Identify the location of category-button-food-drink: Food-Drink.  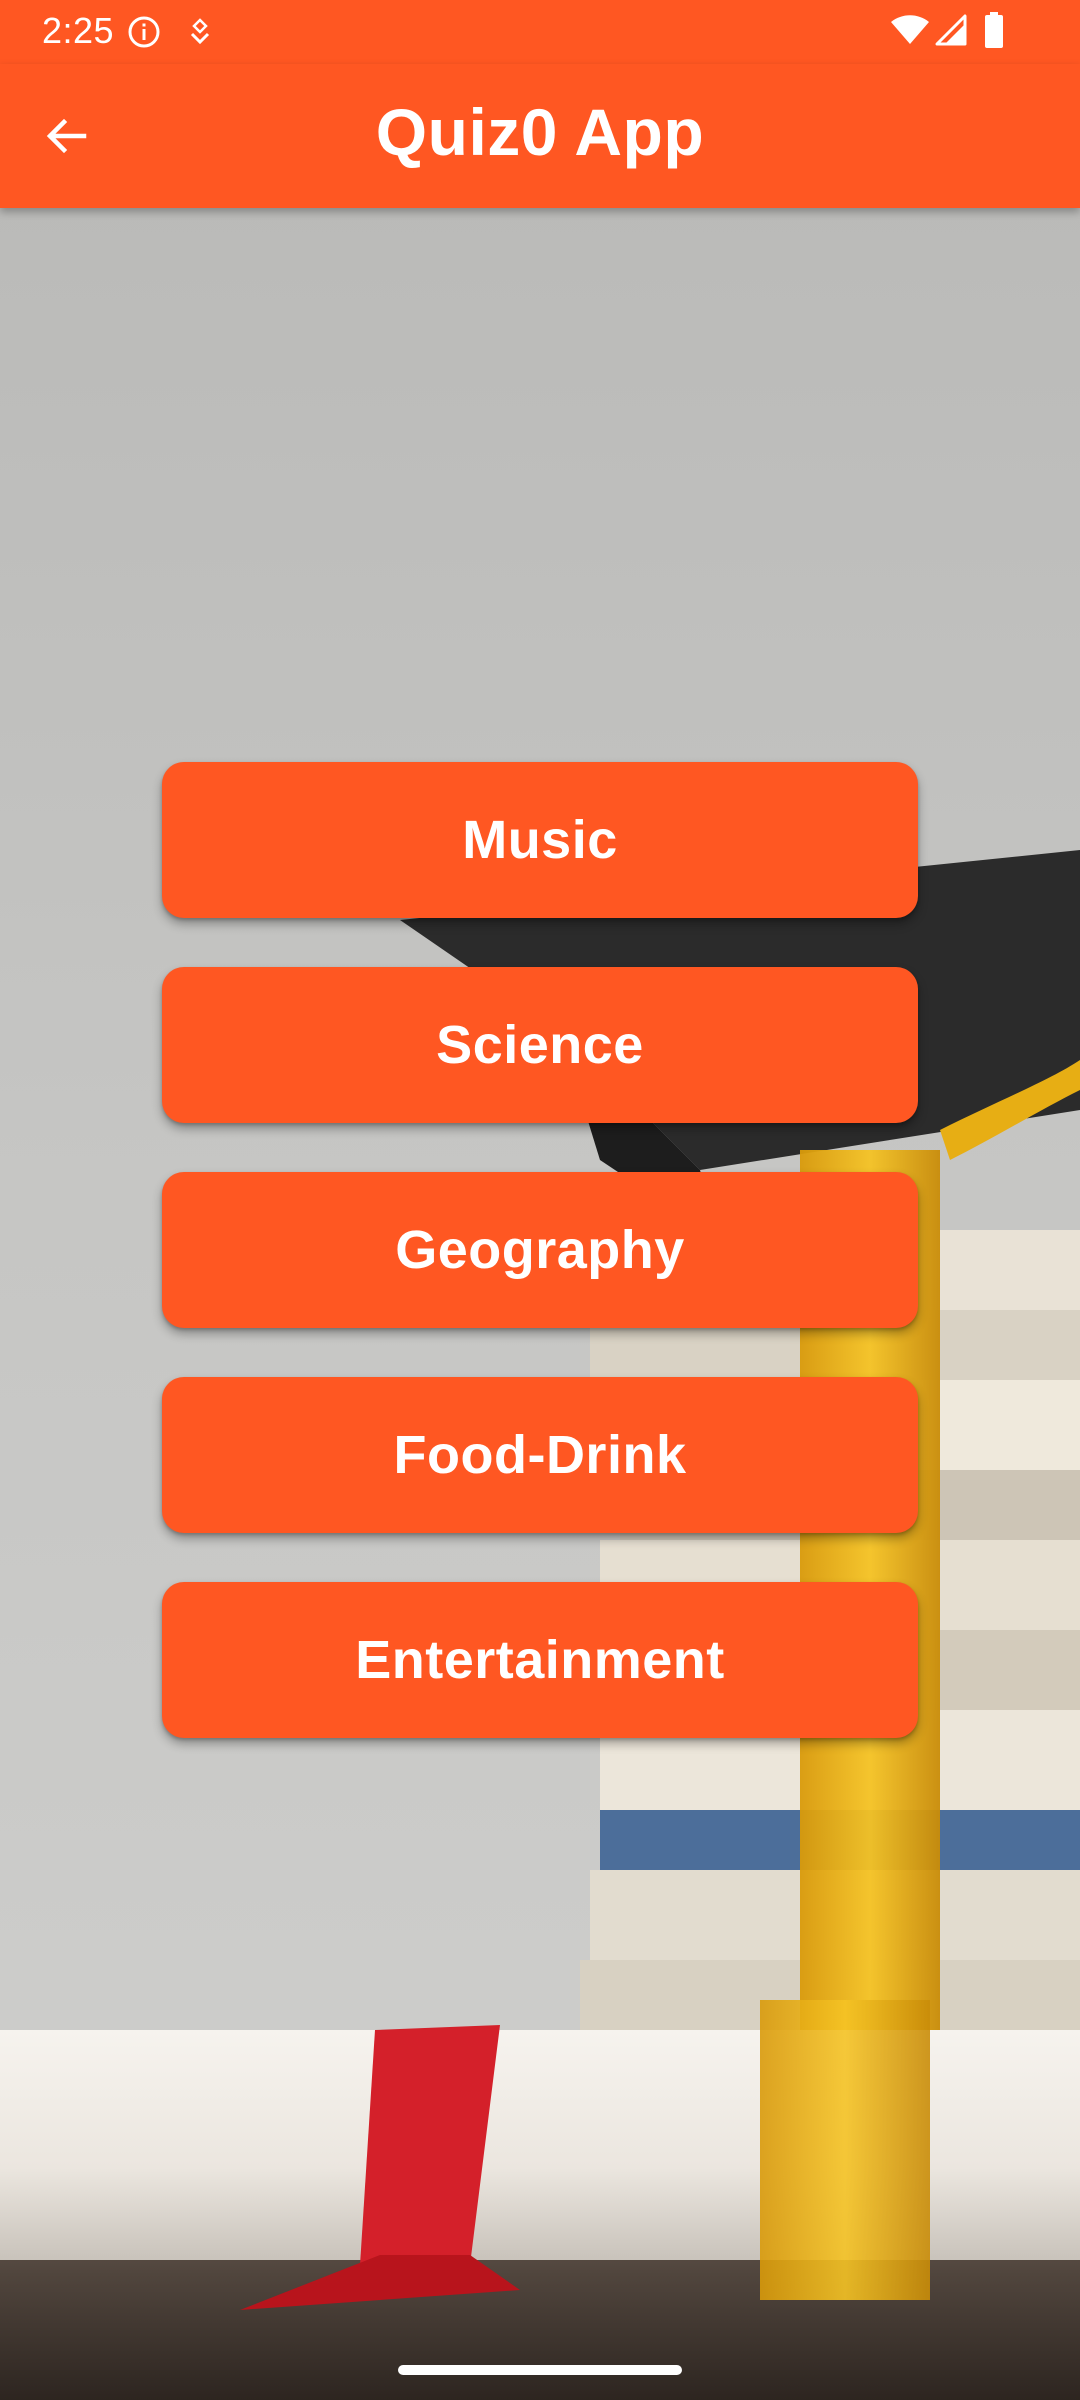
(540, 1455).